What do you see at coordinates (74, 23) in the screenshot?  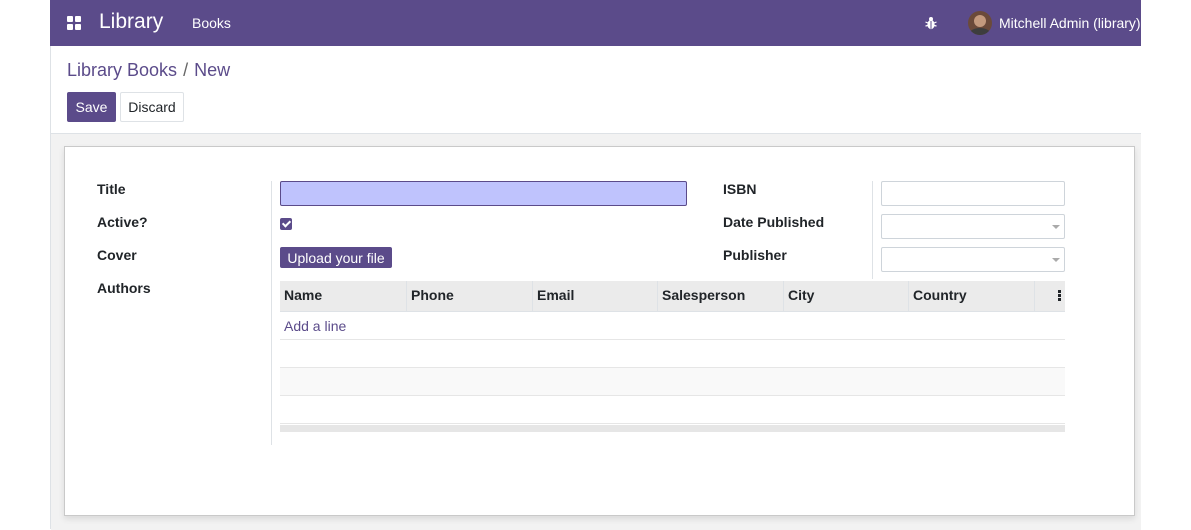 I see `apps-grid-icon` at bounding box center [74, 23].